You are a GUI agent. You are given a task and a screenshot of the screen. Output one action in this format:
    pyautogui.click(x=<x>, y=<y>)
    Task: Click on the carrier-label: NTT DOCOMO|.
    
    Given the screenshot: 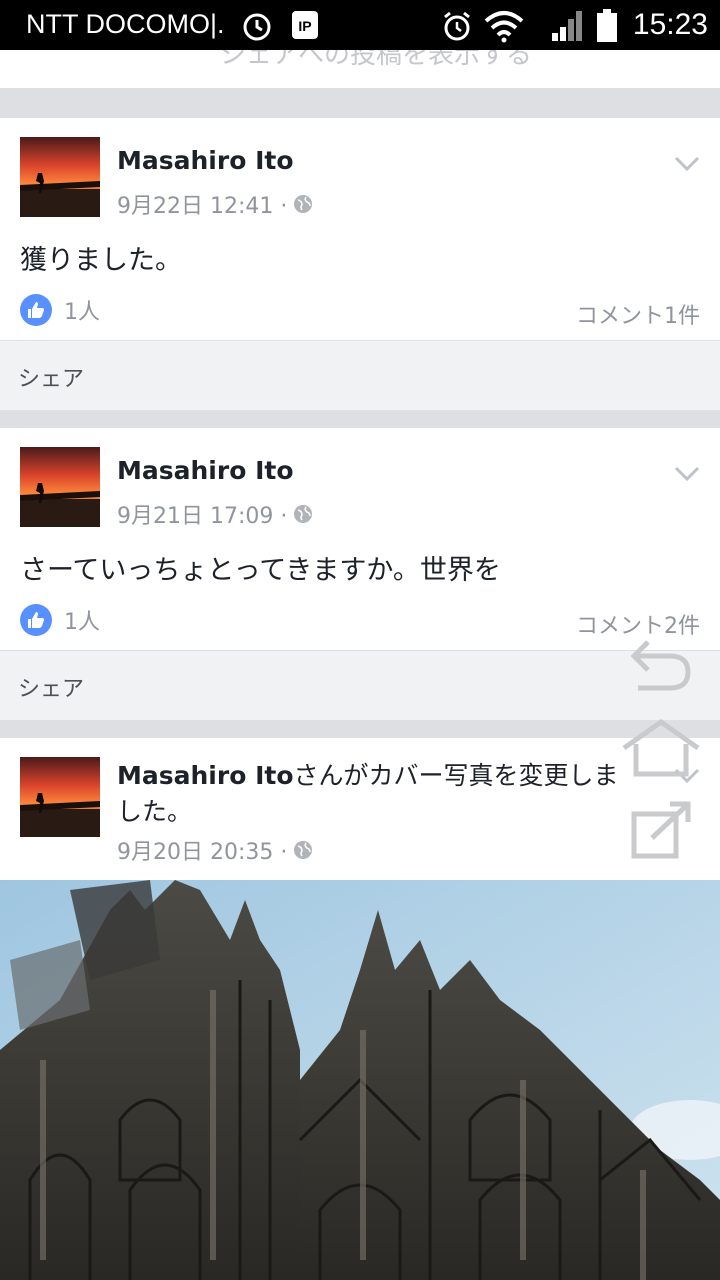 What is the action you would take?
    pyautogui.click(x=125, y=24)
    